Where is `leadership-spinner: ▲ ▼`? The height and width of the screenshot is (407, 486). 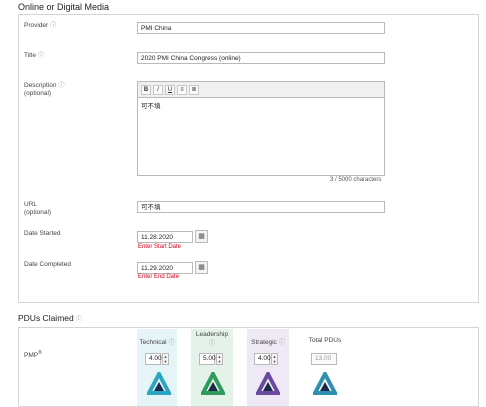 leadership-spinner: ▲ ▼ is located at coordinates (219, 359).